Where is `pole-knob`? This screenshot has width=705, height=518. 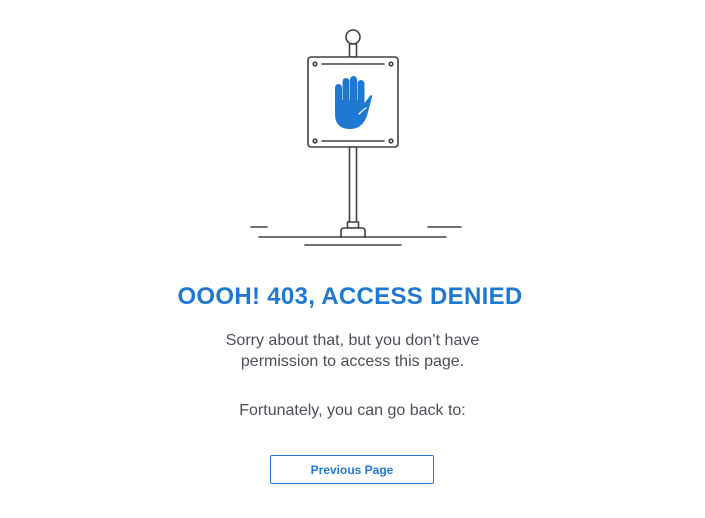
pole-knob is located at coordinates (353, 37).